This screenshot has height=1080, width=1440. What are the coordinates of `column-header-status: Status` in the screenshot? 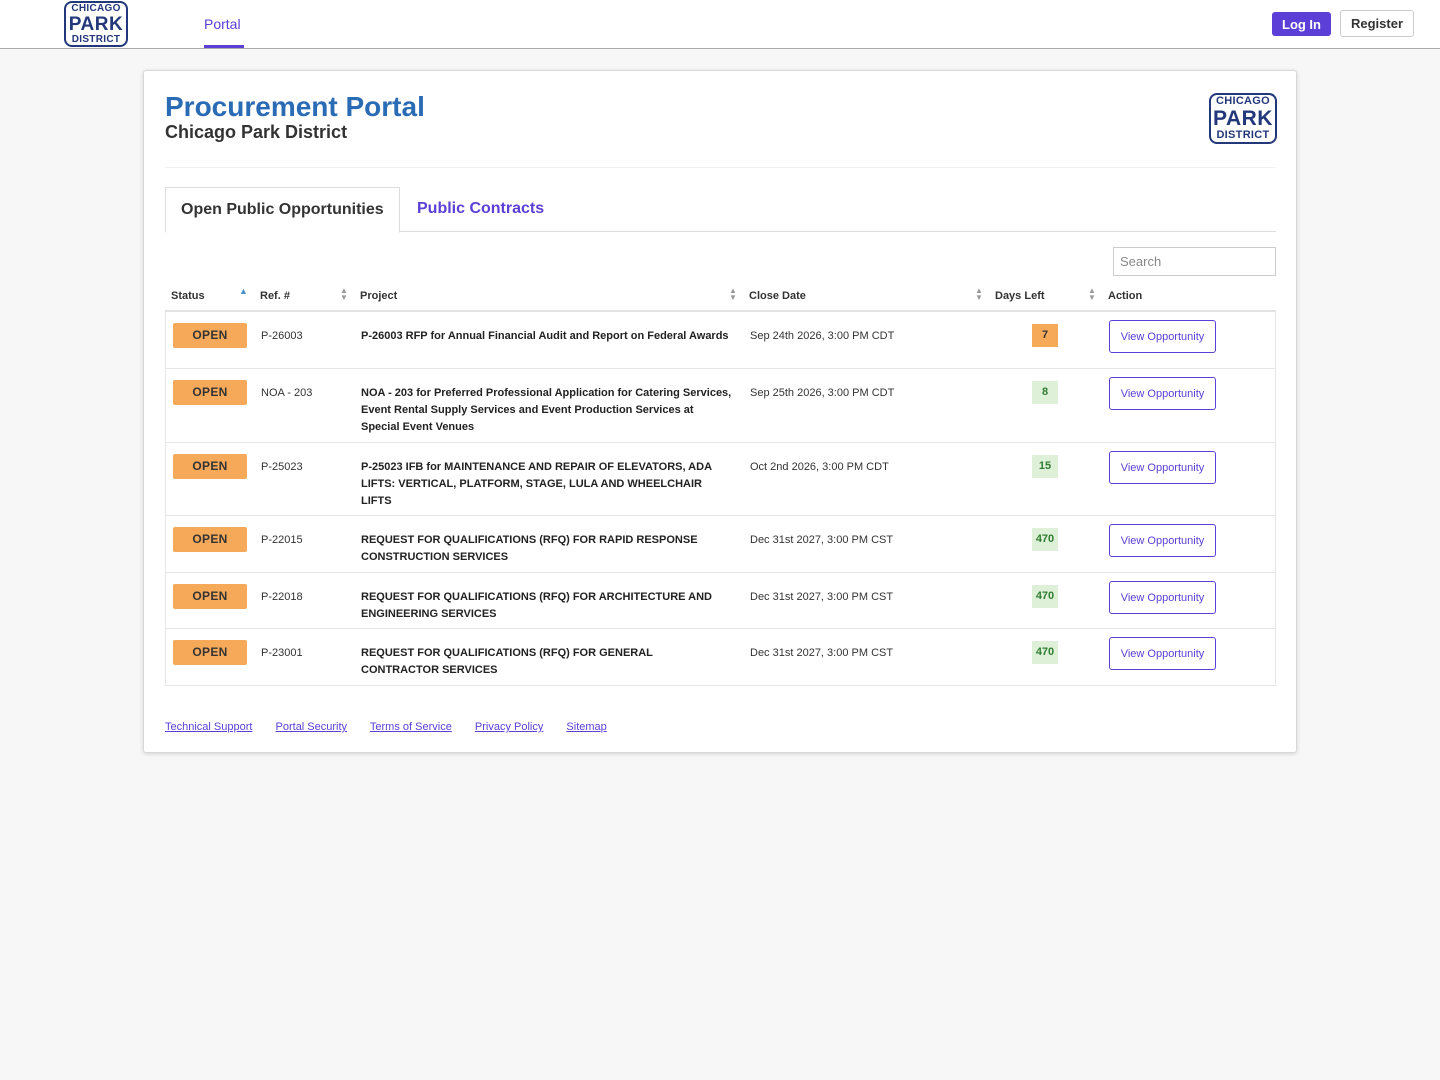 It's located at (188, 296).